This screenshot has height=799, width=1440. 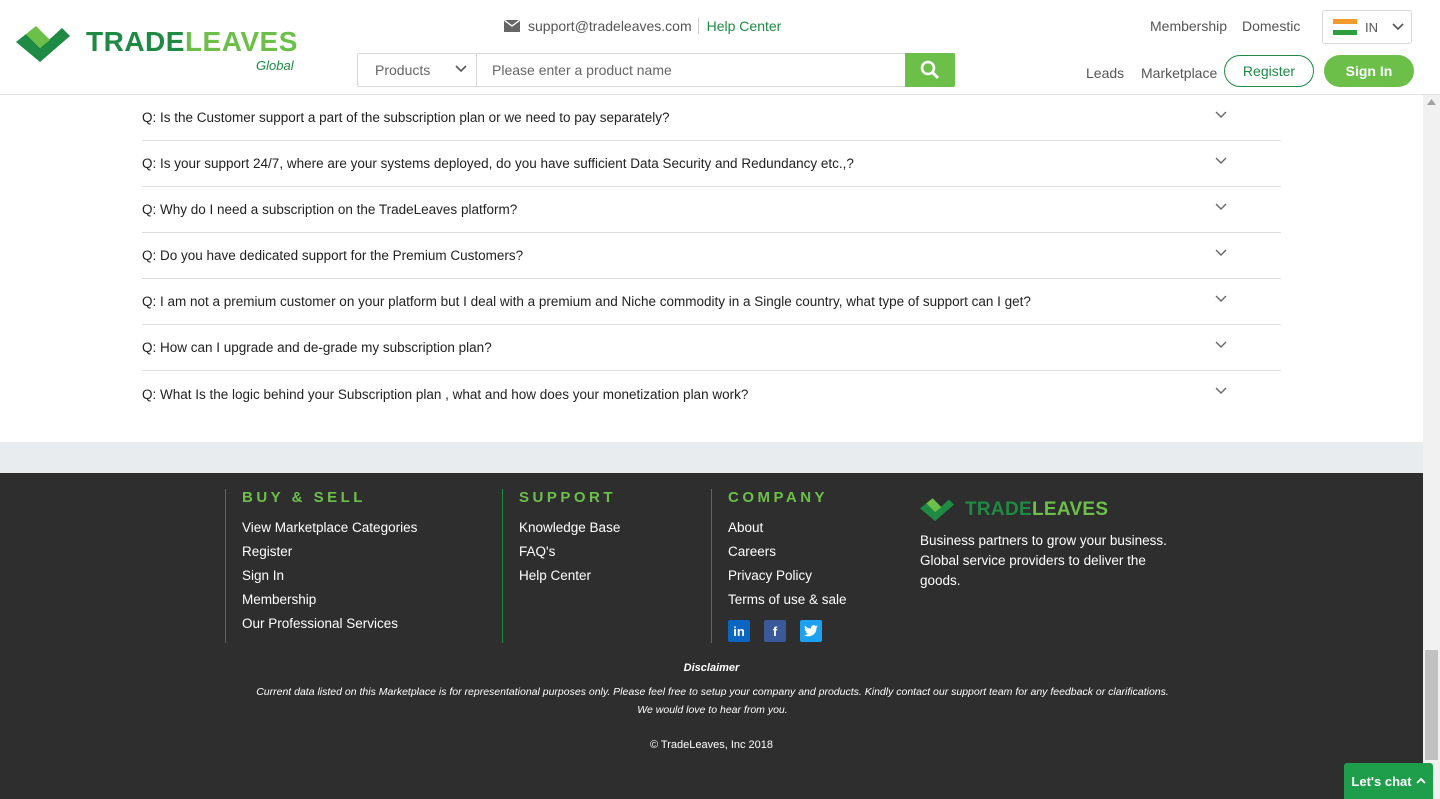 What do you see at coordinates (192, 41) in the screenshot?
I see `logo-wordmark: TRADELEAVES` at bounding box center [192, 41].